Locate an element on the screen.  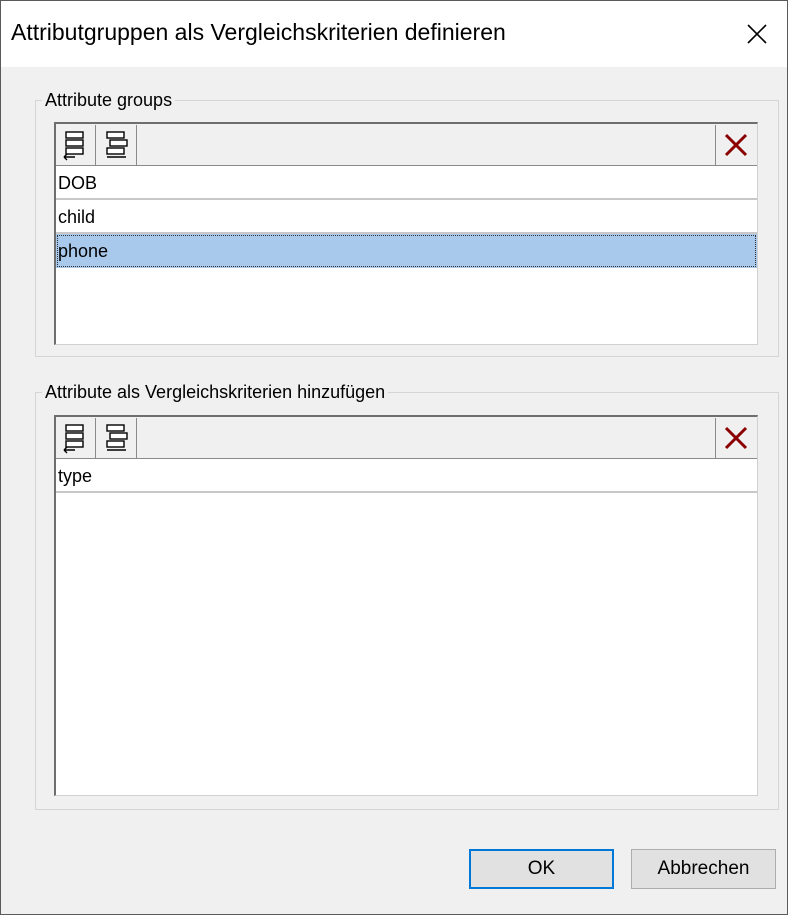
close-icon is located at coordinates (757, 34).